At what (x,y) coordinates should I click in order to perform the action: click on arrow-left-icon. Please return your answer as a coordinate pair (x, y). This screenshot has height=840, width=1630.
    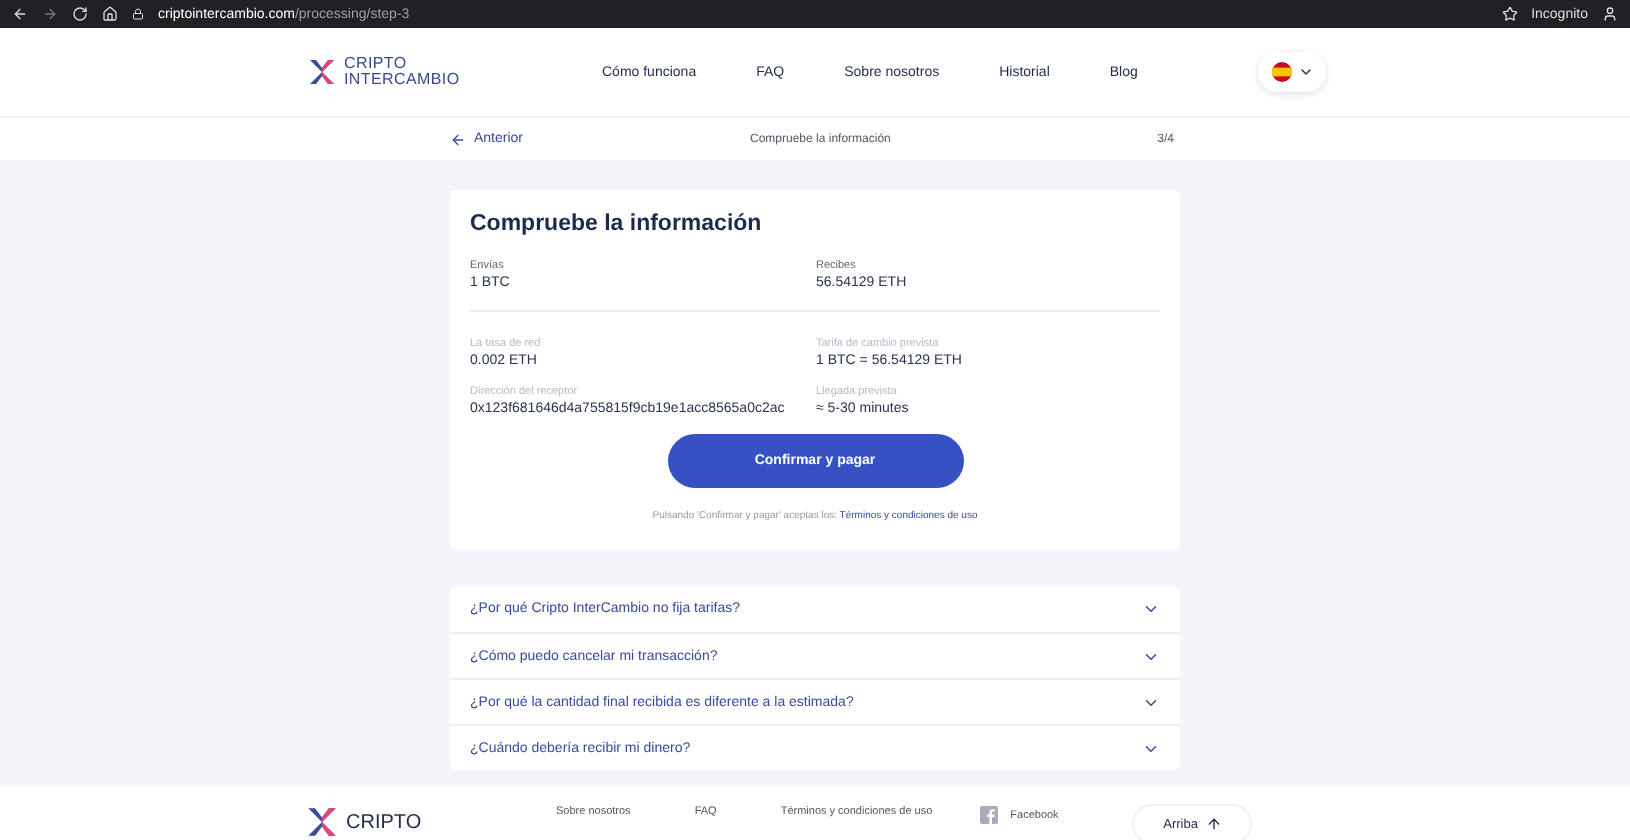
    Looking at the image, I should click on (458, 139).